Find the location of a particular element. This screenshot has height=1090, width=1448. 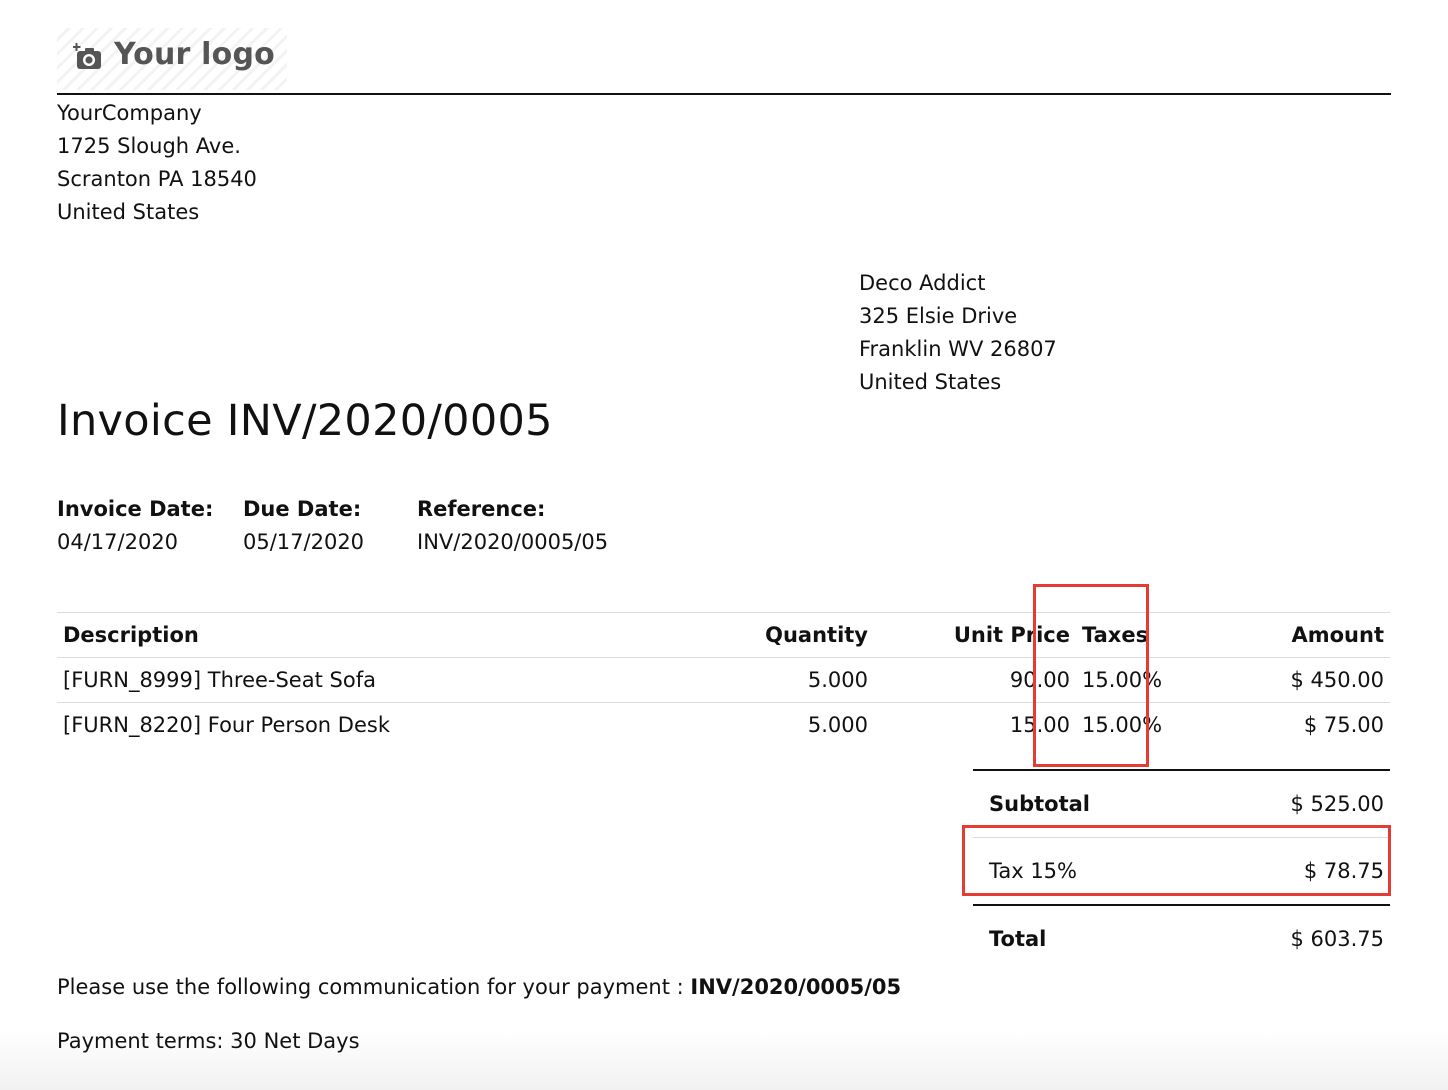

due-date-info: Due Date: 05/17/2020 is located at coordinates (303, 526).